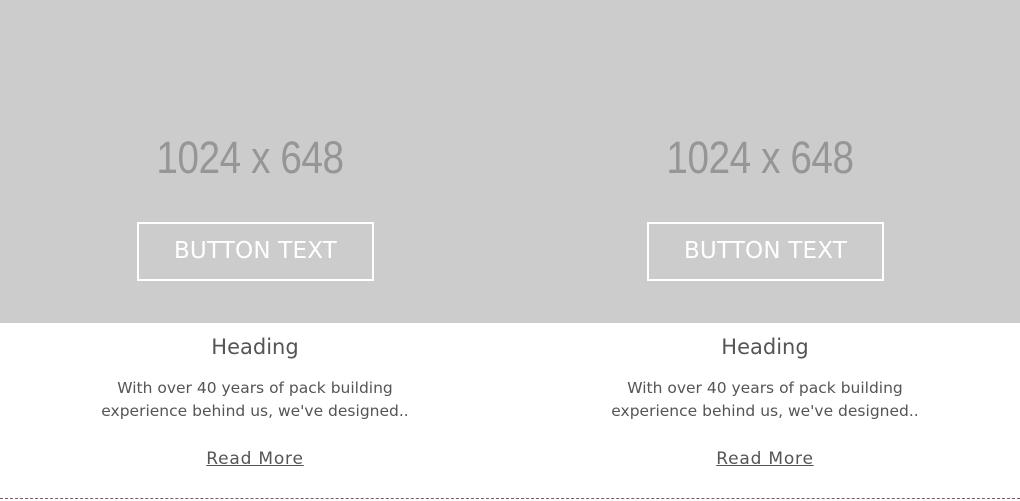 Image resolution: width=1020 pixels, height=501 pixels. Describe the element at coordinates (510, 498) in the screenshot. I see `section-divider` at that location.